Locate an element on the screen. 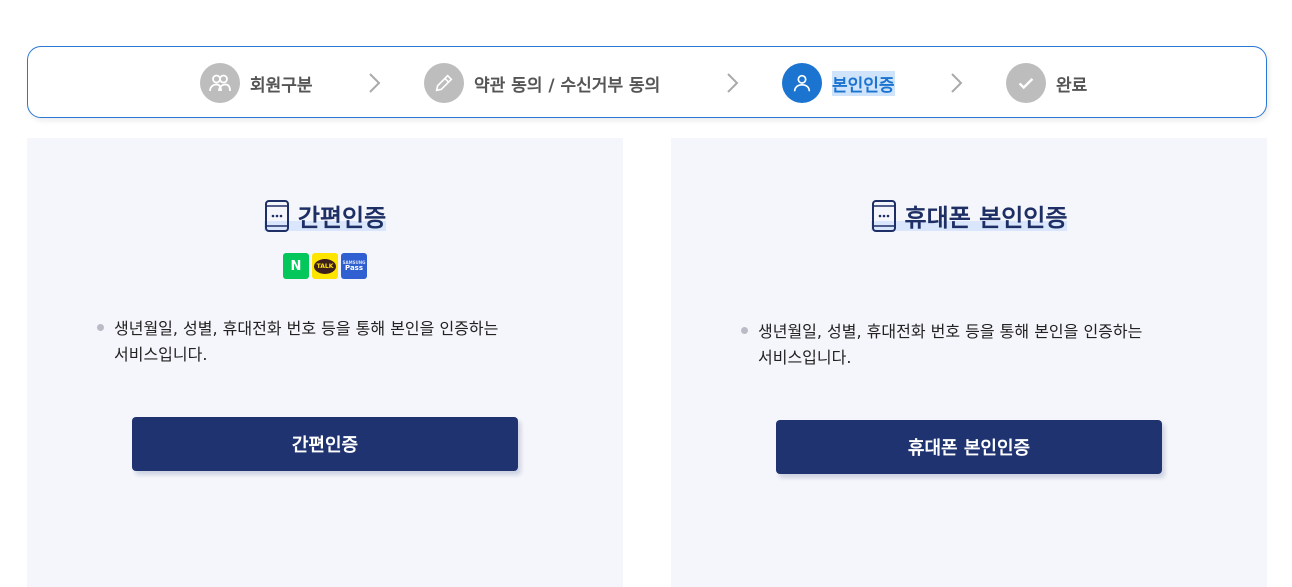 The width and height of the screenshot is (1292, 587). check-icon is located at coordinates (1026, 83).